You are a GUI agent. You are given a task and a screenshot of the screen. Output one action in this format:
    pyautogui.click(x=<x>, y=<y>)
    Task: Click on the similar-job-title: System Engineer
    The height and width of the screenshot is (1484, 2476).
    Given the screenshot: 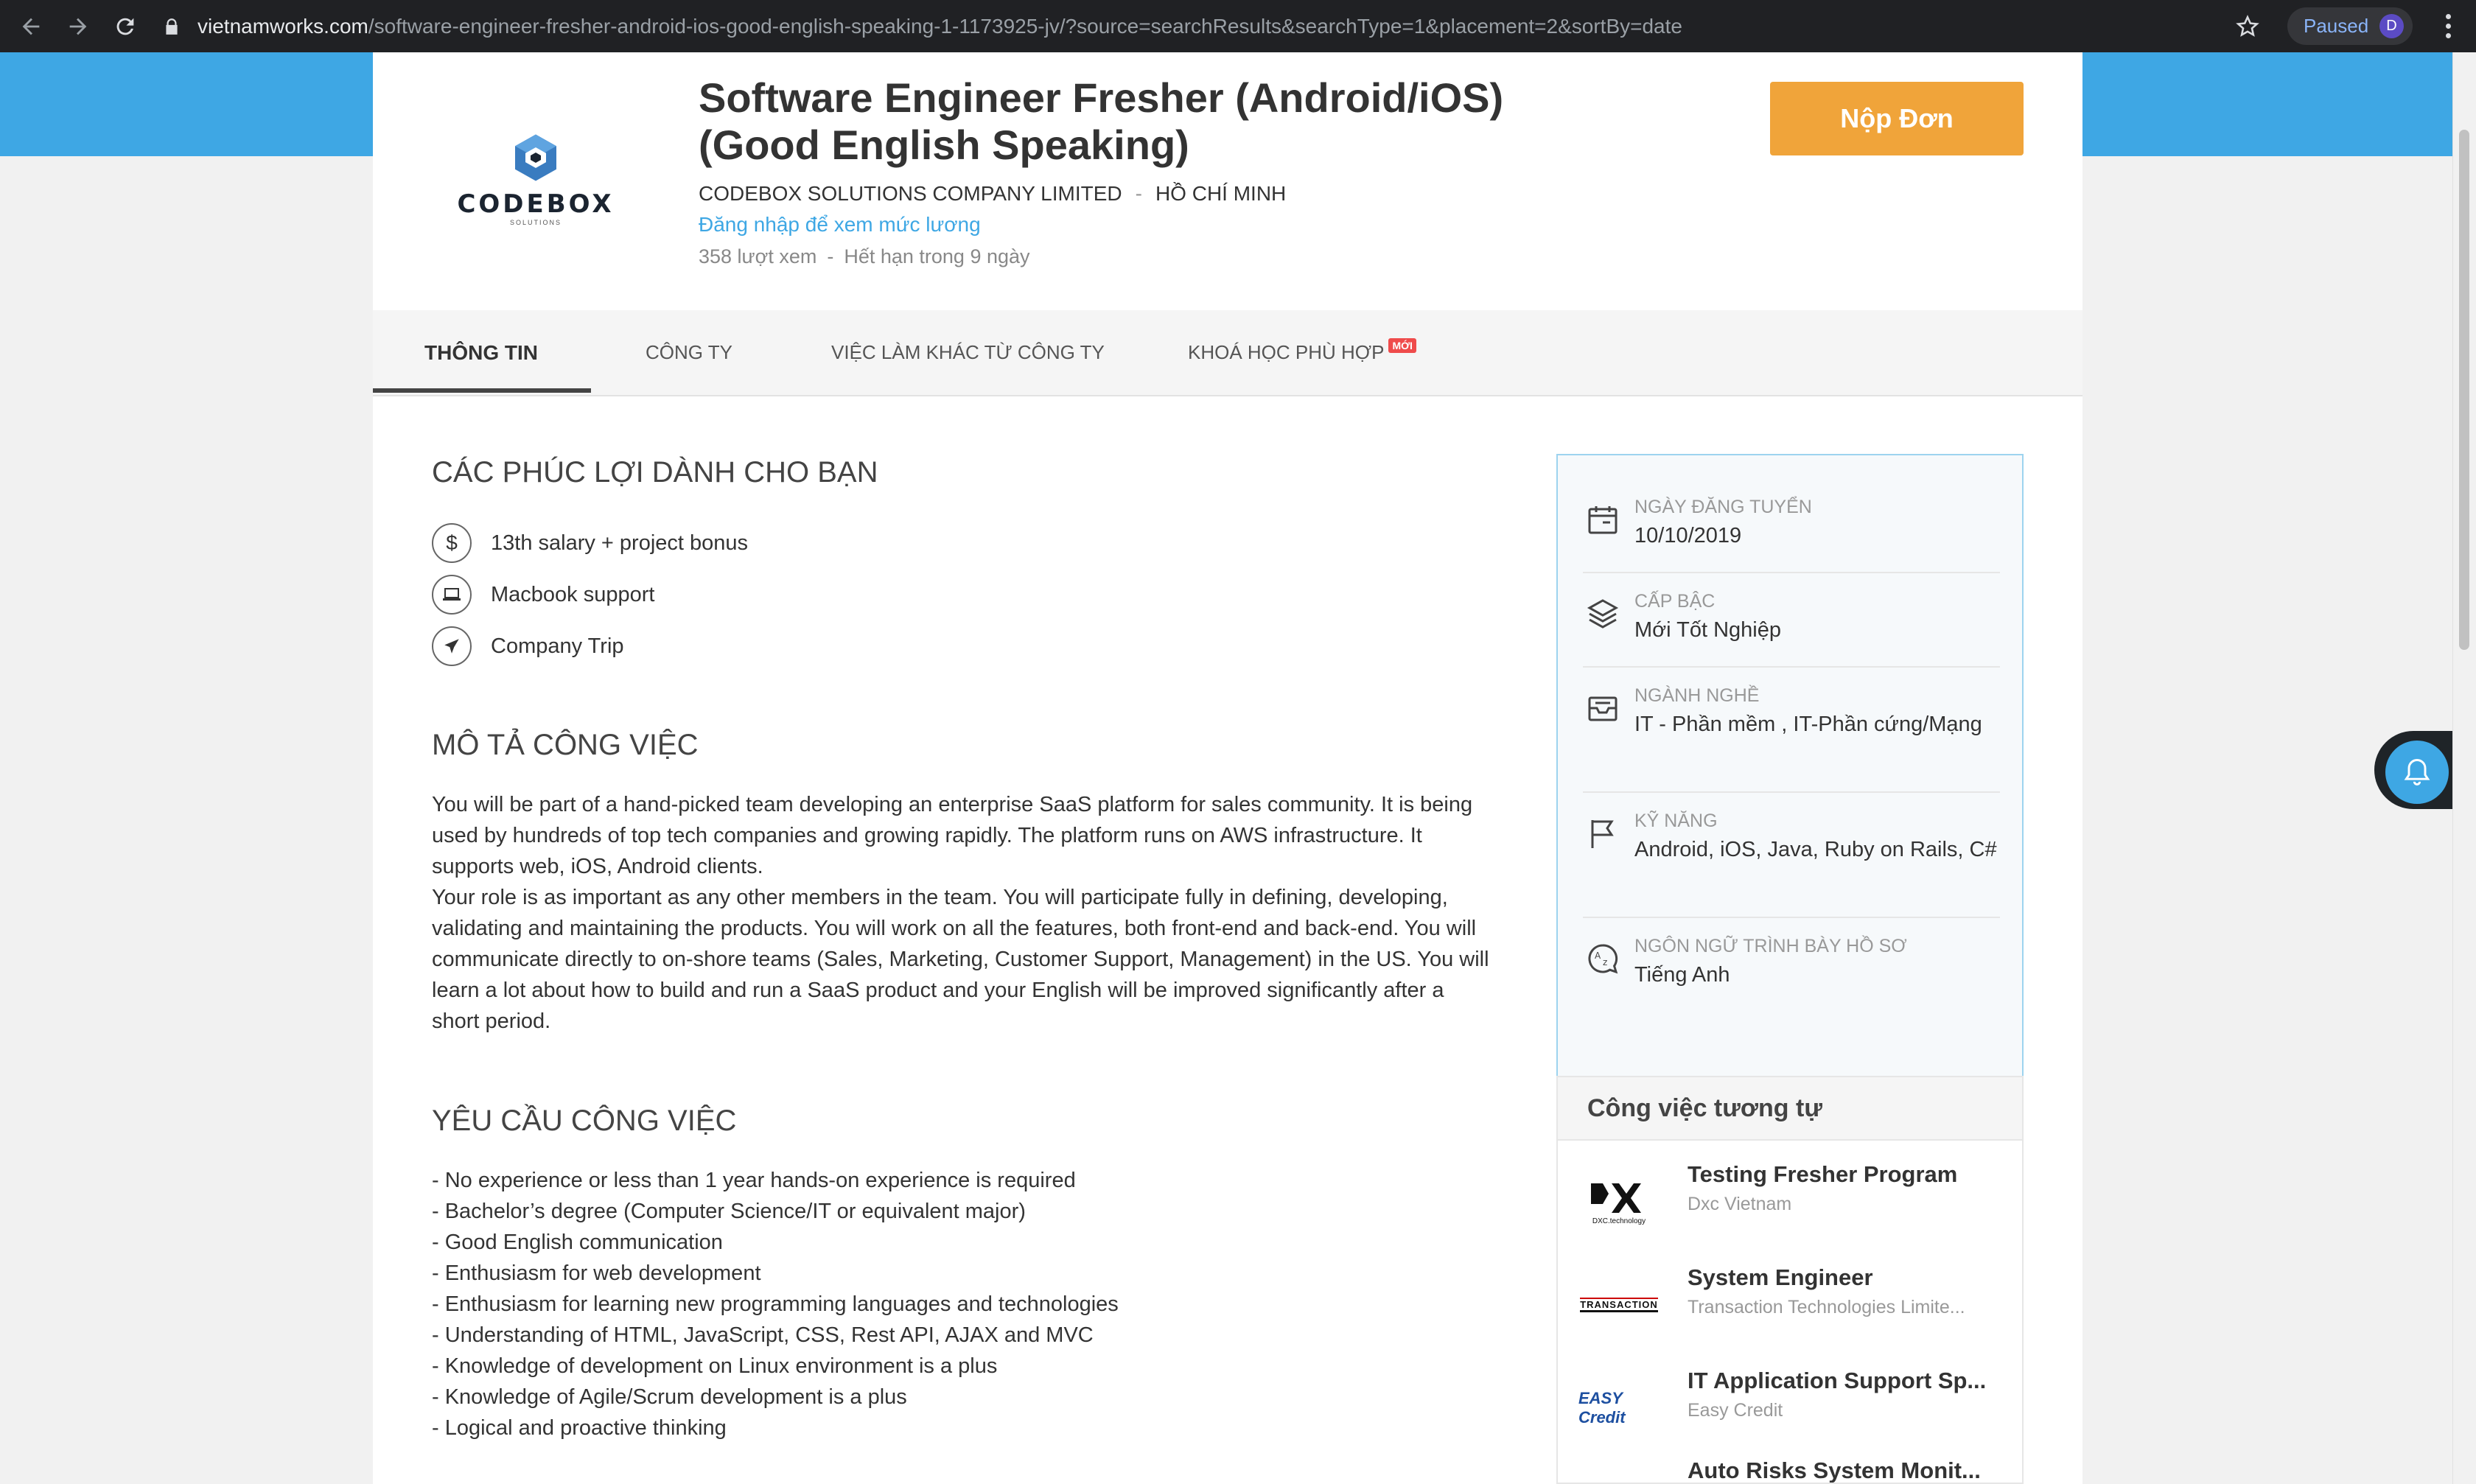 What is the action you would take?
    pyautogui.click(x=1842, y=1277)
    